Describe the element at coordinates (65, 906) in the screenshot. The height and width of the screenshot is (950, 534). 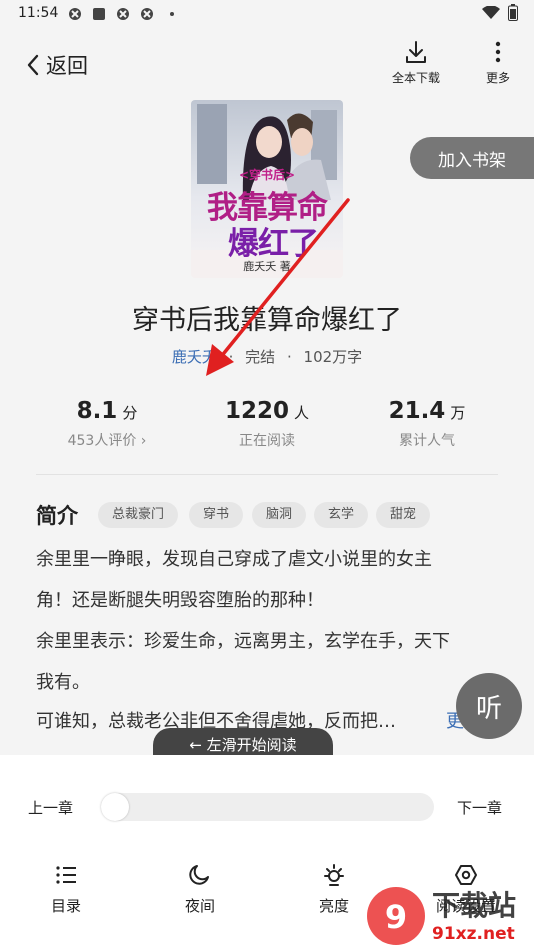
I see `catalog-label: 目录` at that location.